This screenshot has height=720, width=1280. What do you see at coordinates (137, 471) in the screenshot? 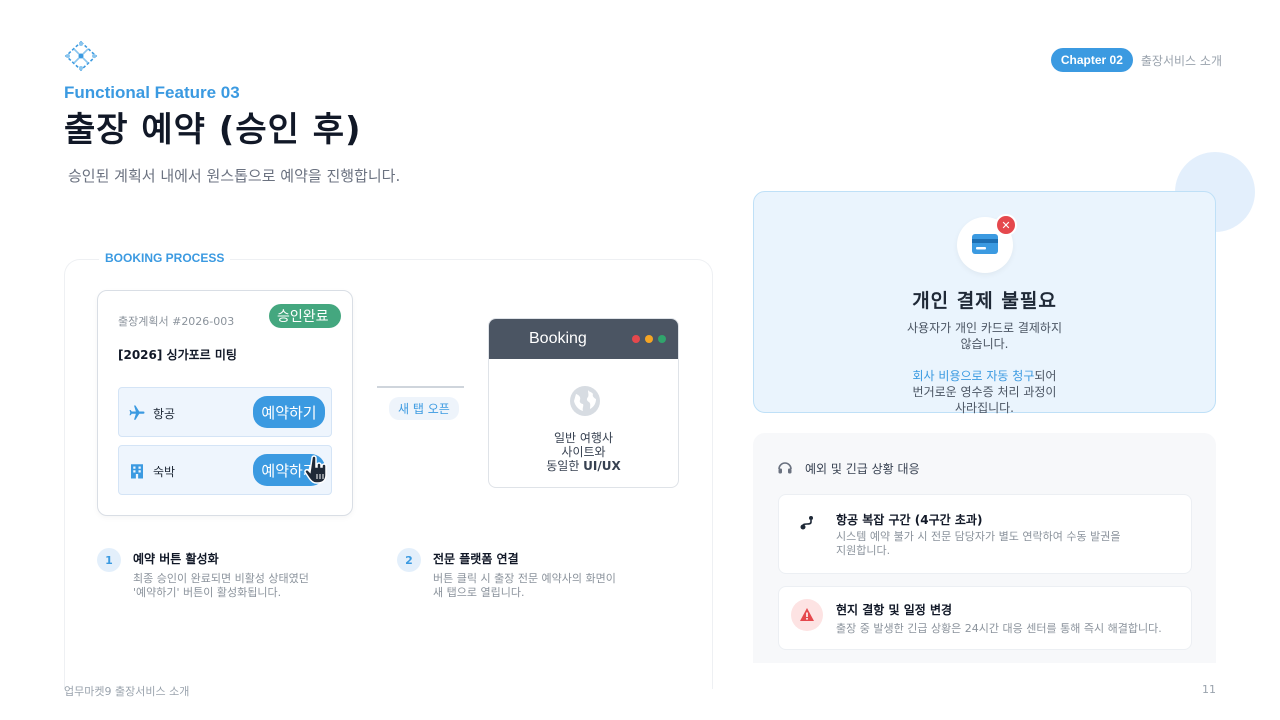
I see `hotel-icon` at bounding box center [137, 471].